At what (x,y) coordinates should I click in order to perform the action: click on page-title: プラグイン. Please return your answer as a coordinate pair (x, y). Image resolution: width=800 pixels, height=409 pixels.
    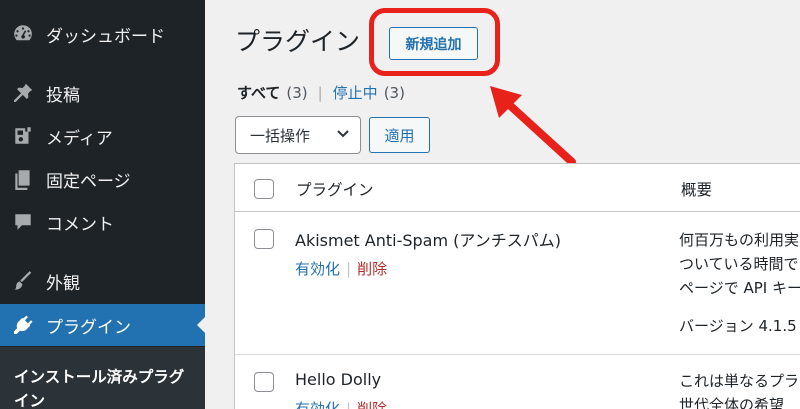
    Looking at the image, I should click on (298, 41).